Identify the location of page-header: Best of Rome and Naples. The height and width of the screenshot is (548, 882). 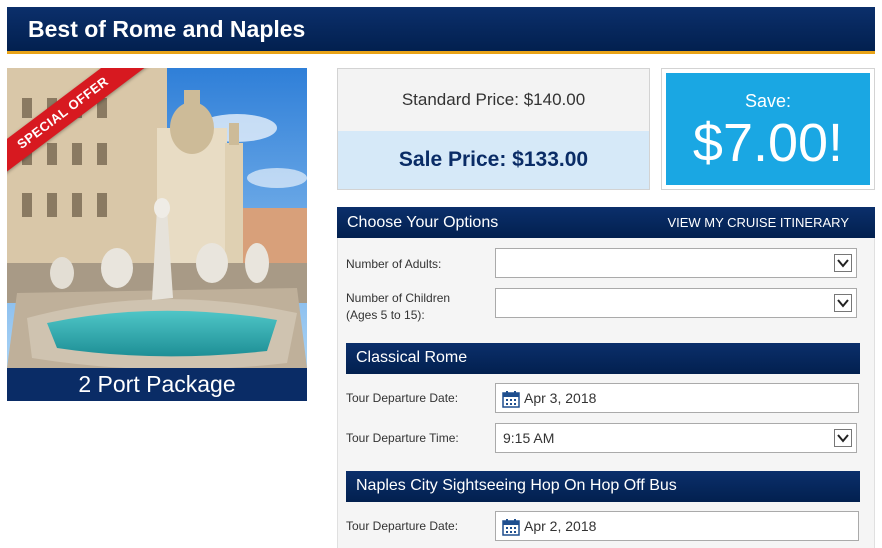
(441, 30).